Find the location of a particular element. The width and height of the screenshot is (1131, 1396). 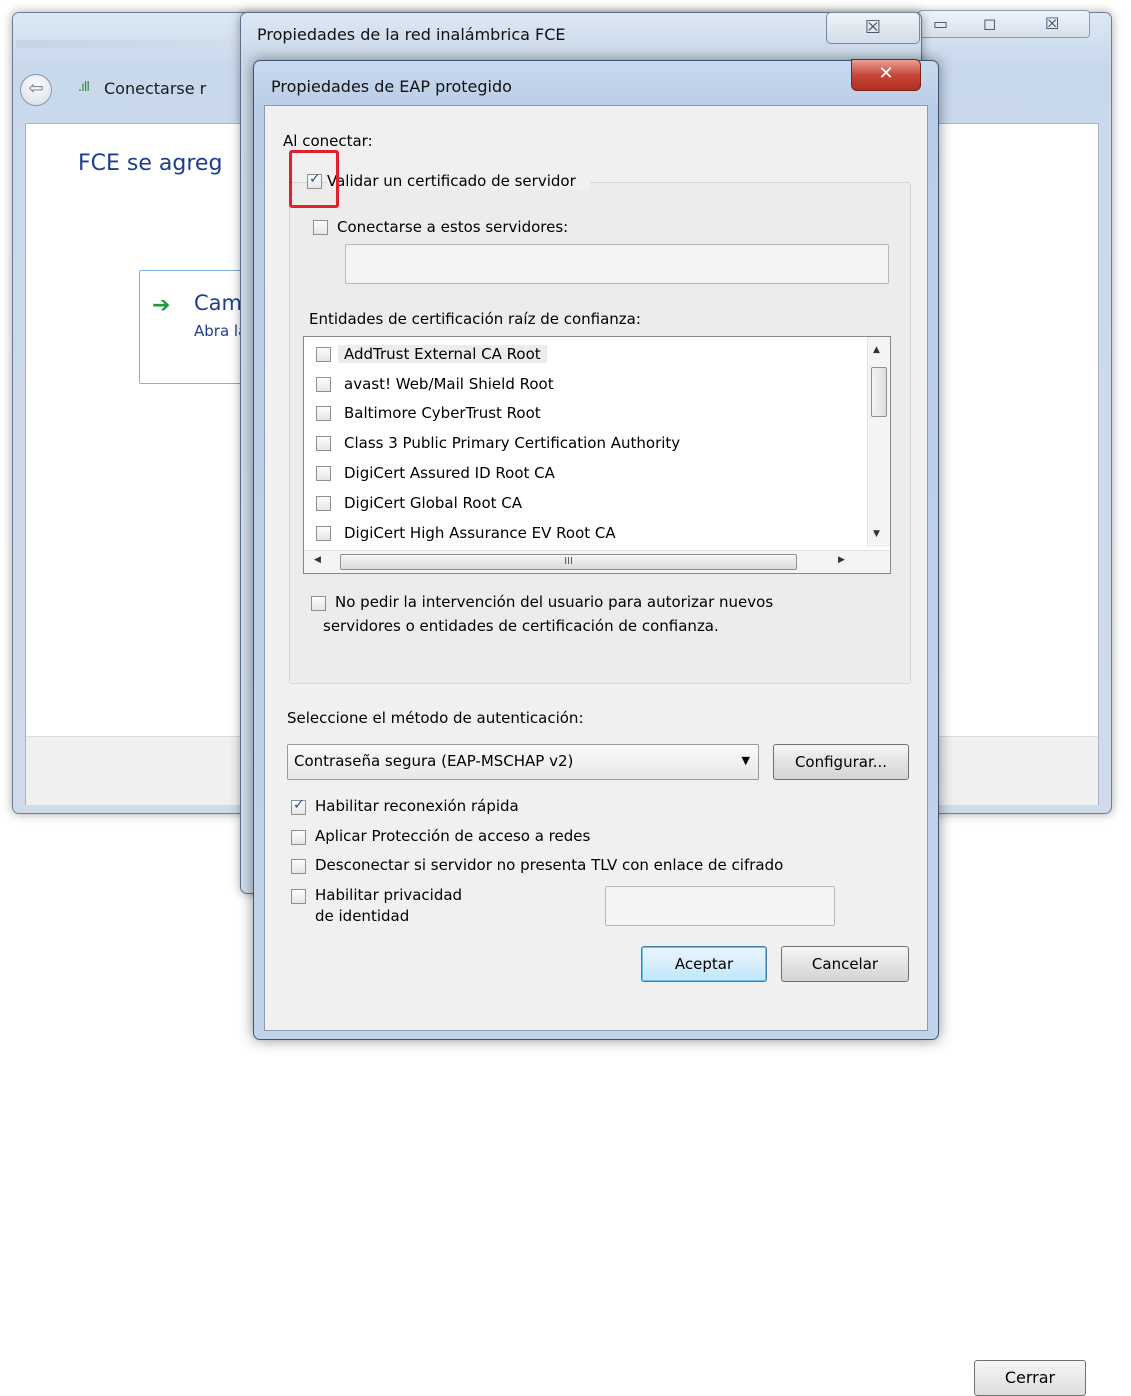

list-item: DigiCert Assured ID Root CA is located at coordinates (582, 474).